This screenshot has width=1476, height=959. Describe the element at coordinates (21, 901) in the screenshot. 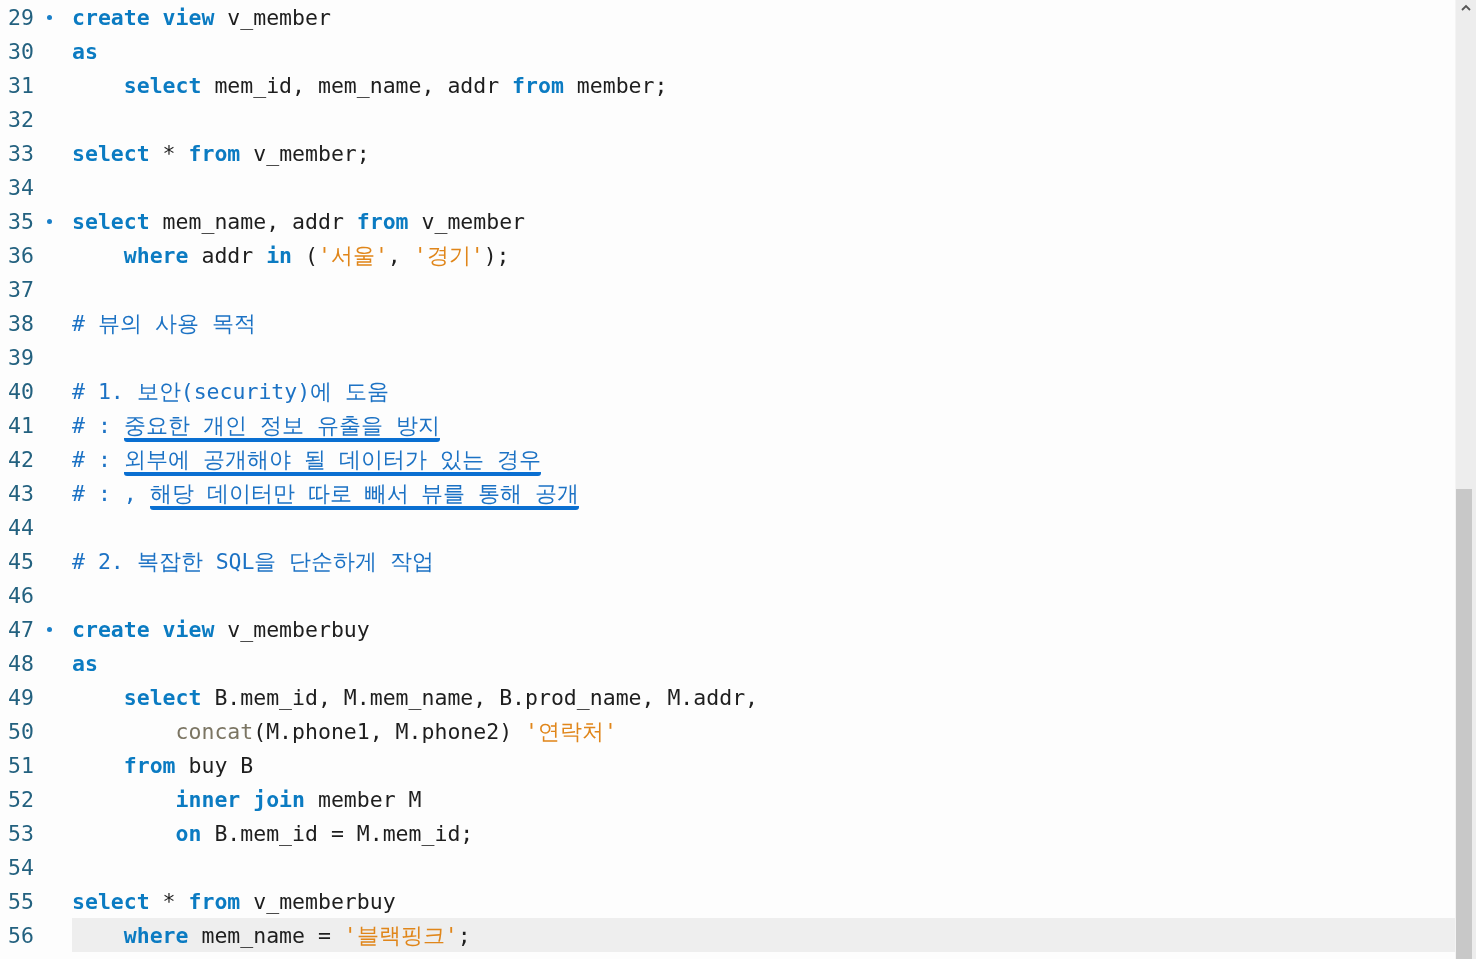

I see `line-number: 55` at that location.